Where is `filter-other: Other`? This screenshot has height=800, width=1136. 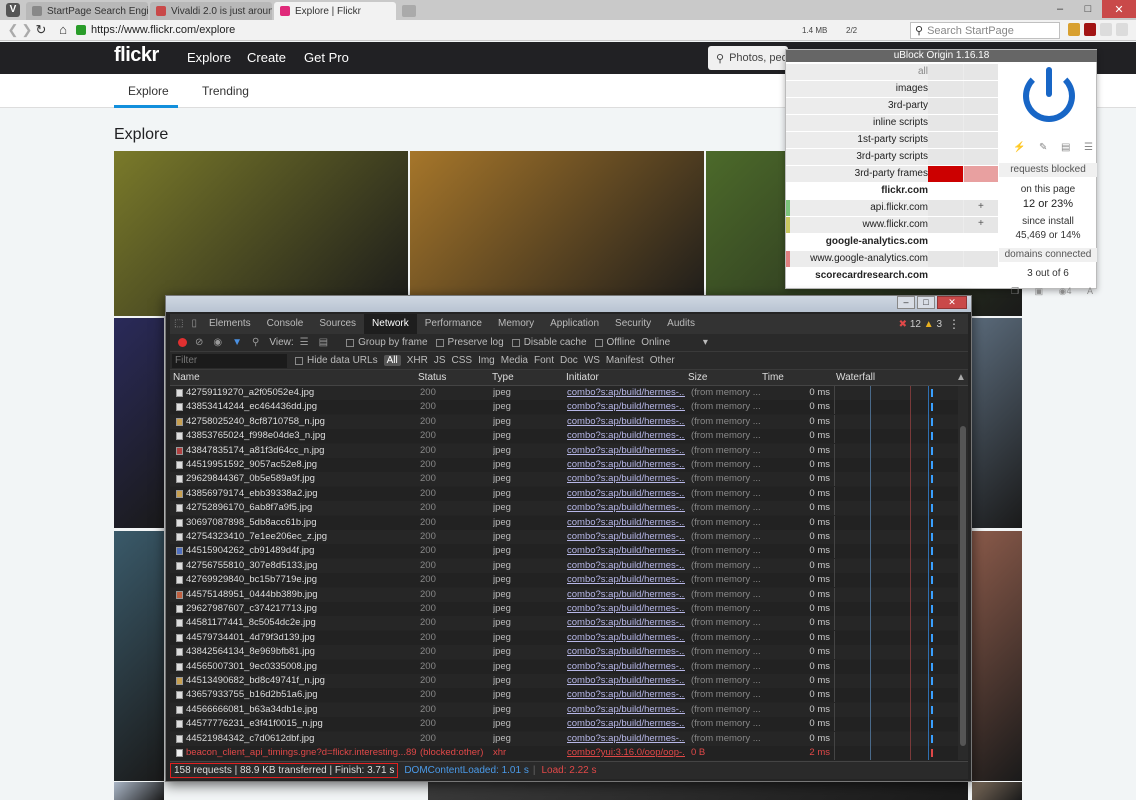 filter-other: Other is located at coordinates (662, 360).